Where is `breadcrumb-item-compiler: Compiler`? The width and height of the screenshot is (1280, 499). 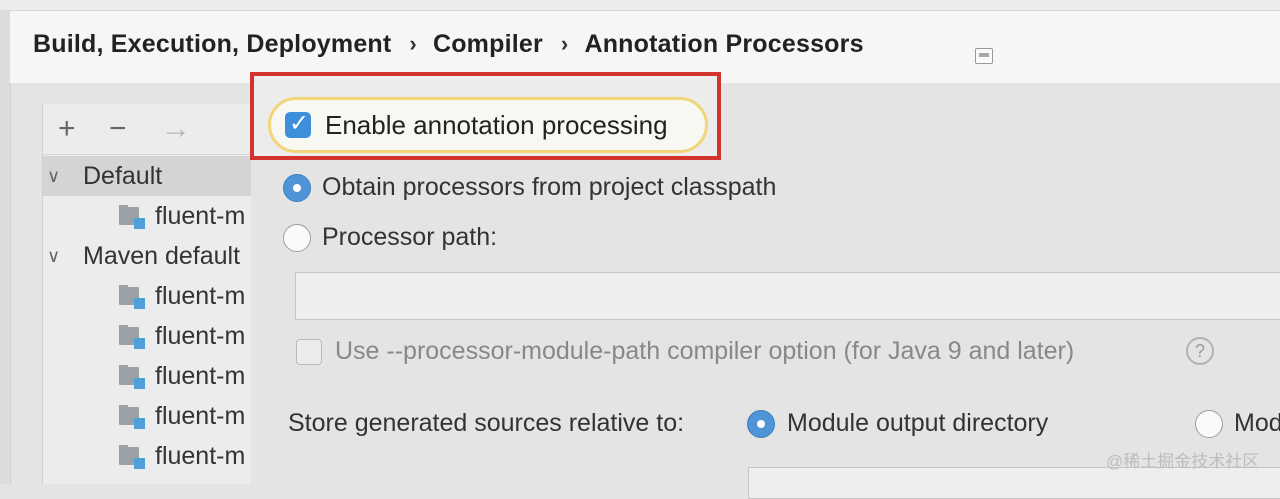
breadcrumb-item-compiler: Compiler is located at coordinates (488, 44).